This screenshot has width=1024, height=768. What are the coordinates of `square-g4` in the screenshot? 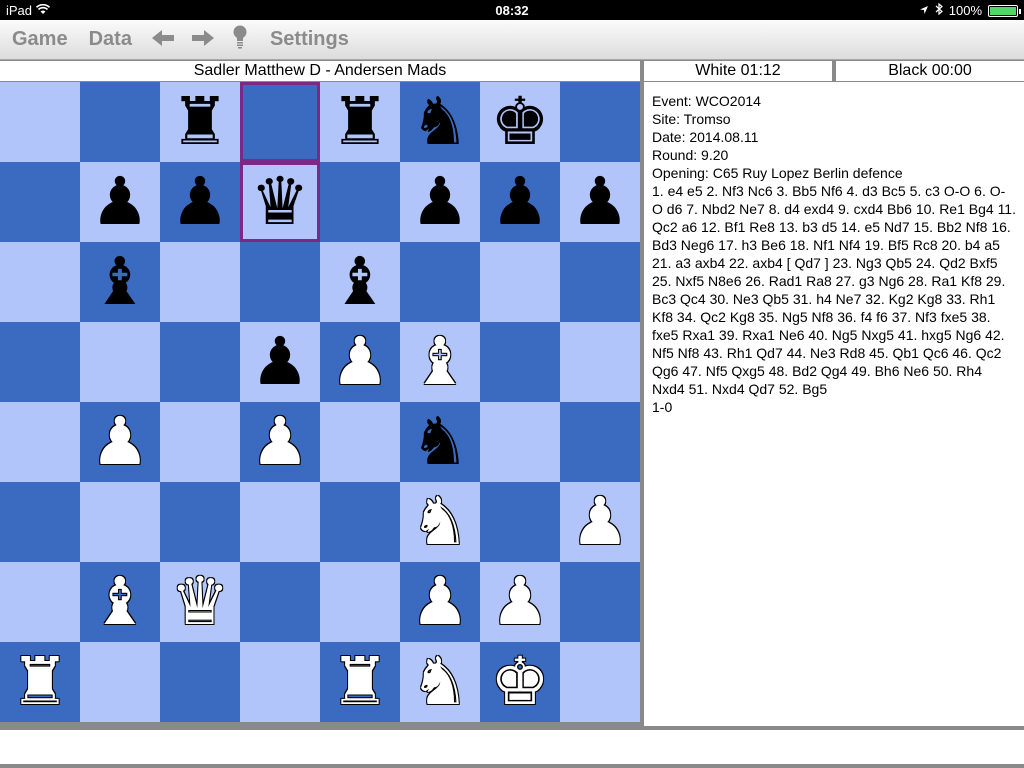 It's located at (520, 442).